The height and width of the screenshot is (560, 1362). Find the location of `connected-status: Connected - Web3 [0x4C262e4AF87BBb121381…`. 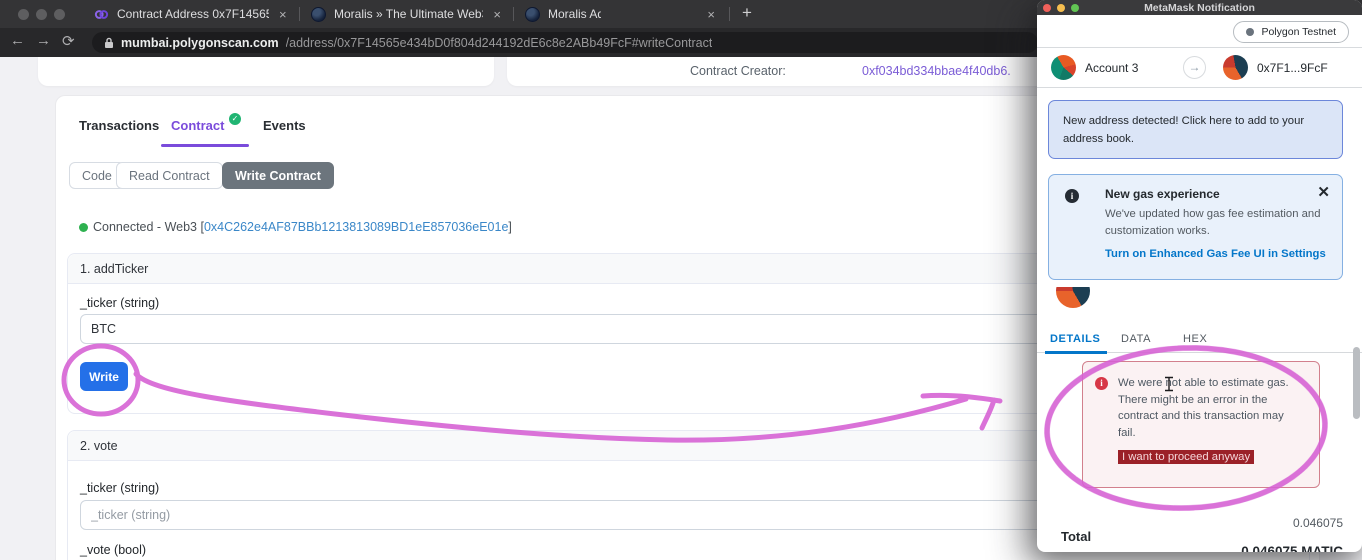

connected-status: Connected - Web3 [0x4C262e4AF87BBb121381… is located at coordinates (302, 227).